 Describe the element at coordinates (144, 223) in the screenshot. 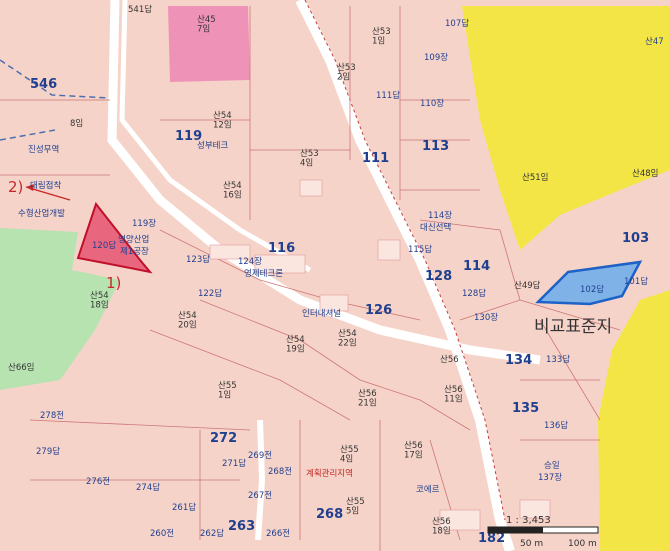

I see `label-119a: 119장` at that location.